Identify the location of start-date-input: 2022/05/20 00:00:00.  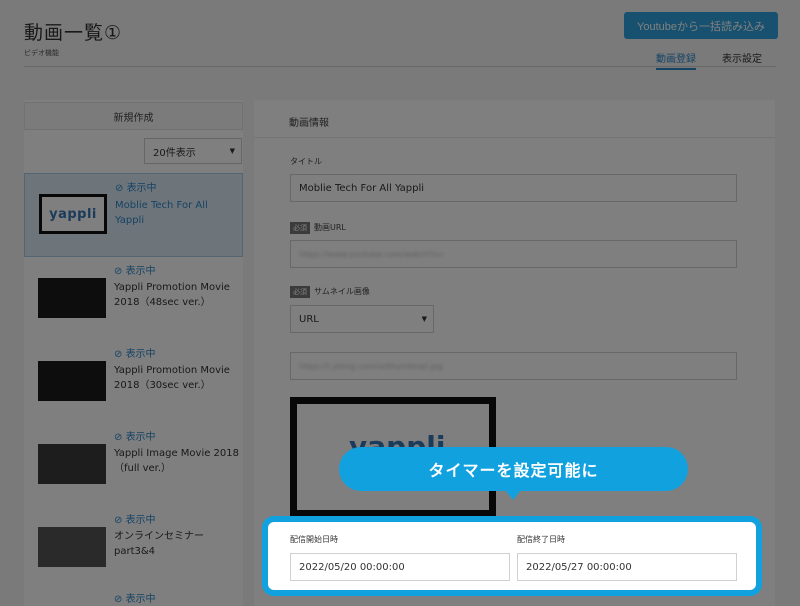
(400, 567).